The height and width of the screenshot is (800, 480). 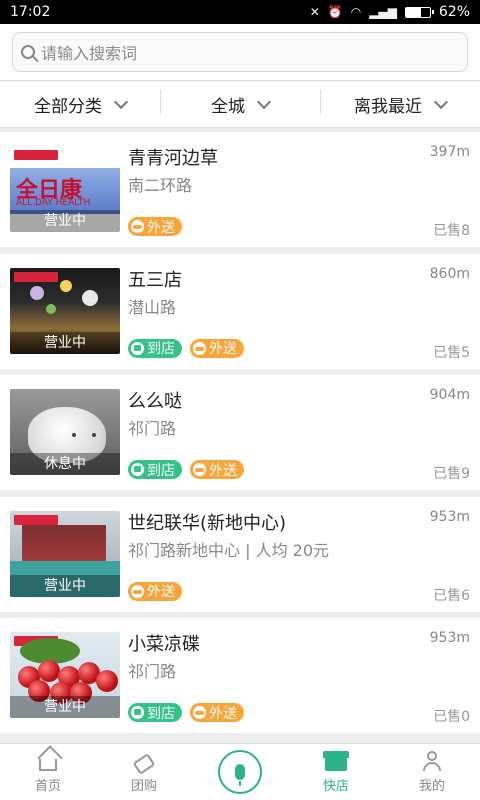 What do you see at coordinates (155, 280) in the screenshot?
I see `store-name: 五三店` at bounding box center [155, 280].